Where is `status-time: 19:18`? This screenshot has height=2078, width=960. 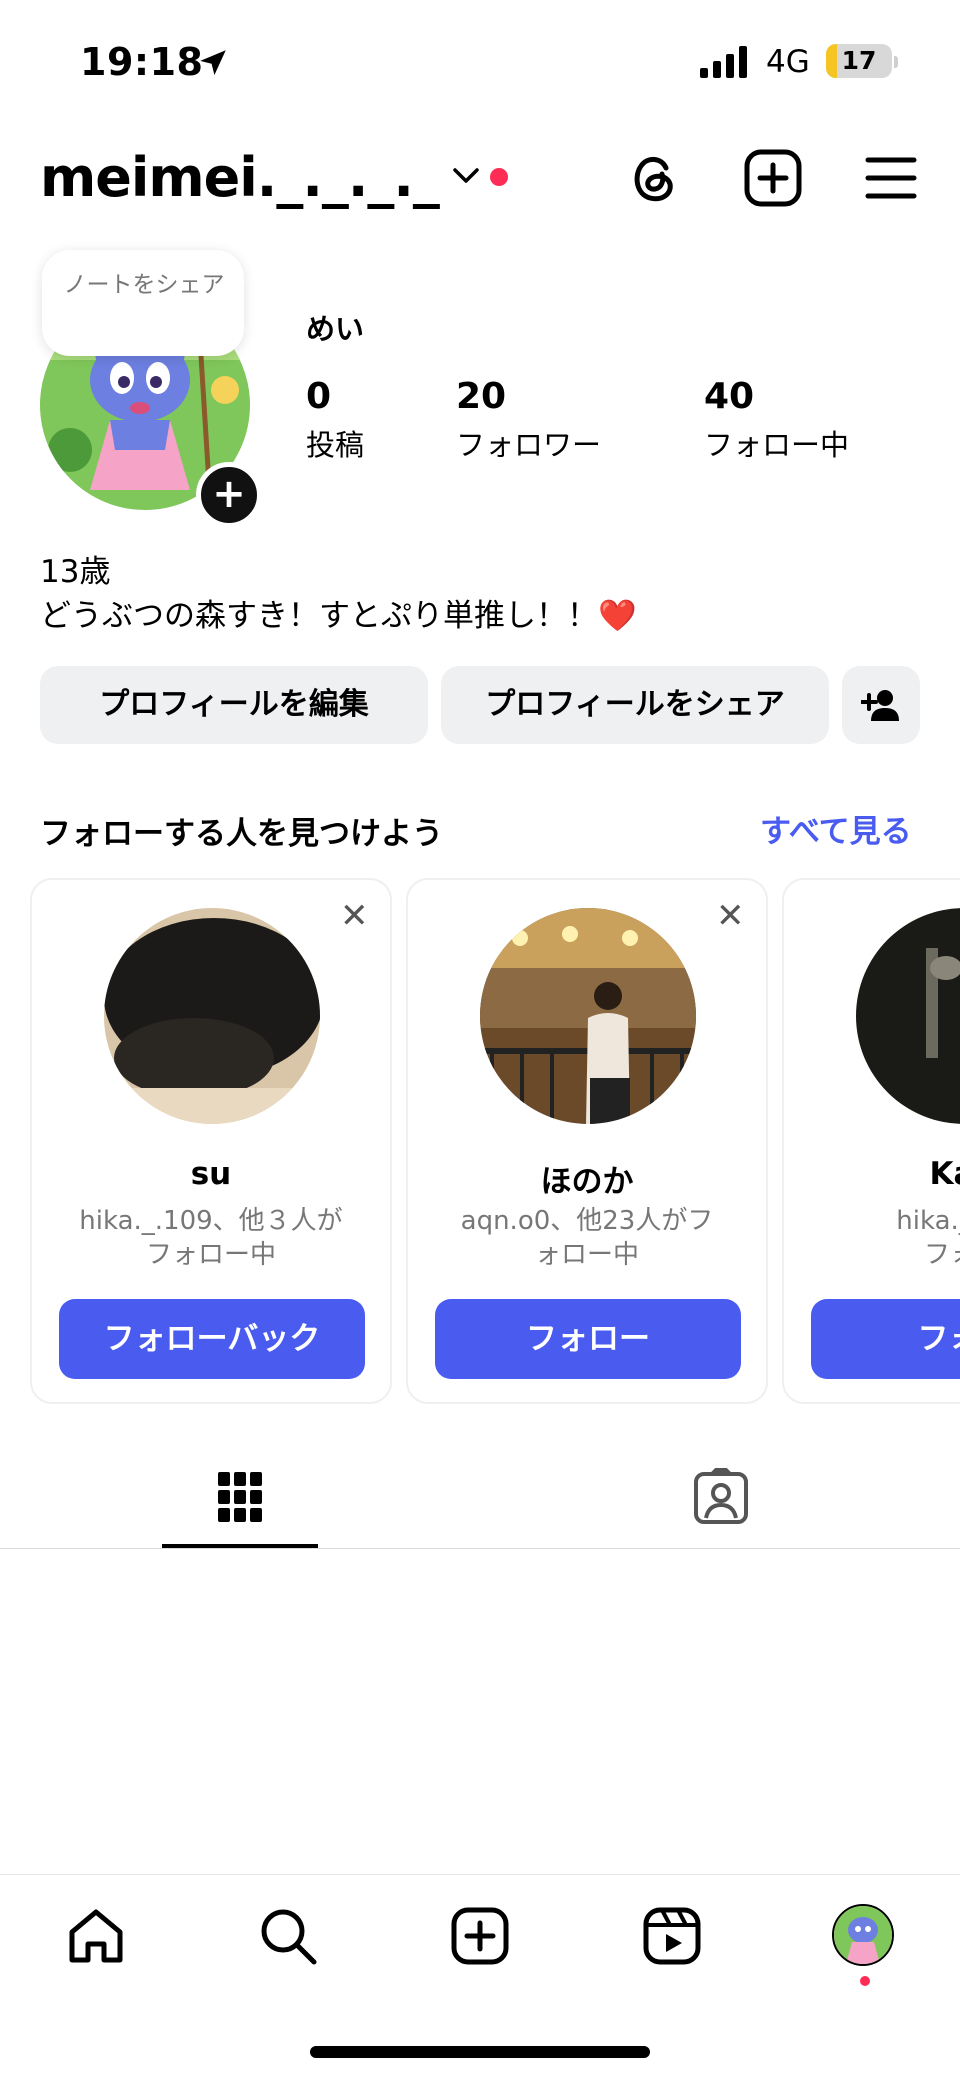 status-time: 19:18 is located at coordinates (142, 62).